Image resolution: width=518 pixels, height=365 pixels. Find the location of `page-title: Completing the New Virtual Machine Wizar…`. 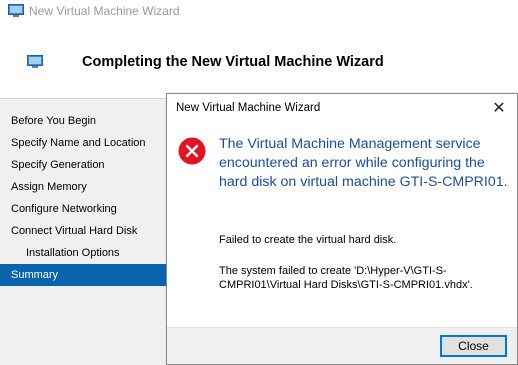

page-title: Completing the New Virtual Machine Wizar… is located at coordinates (233, 62).